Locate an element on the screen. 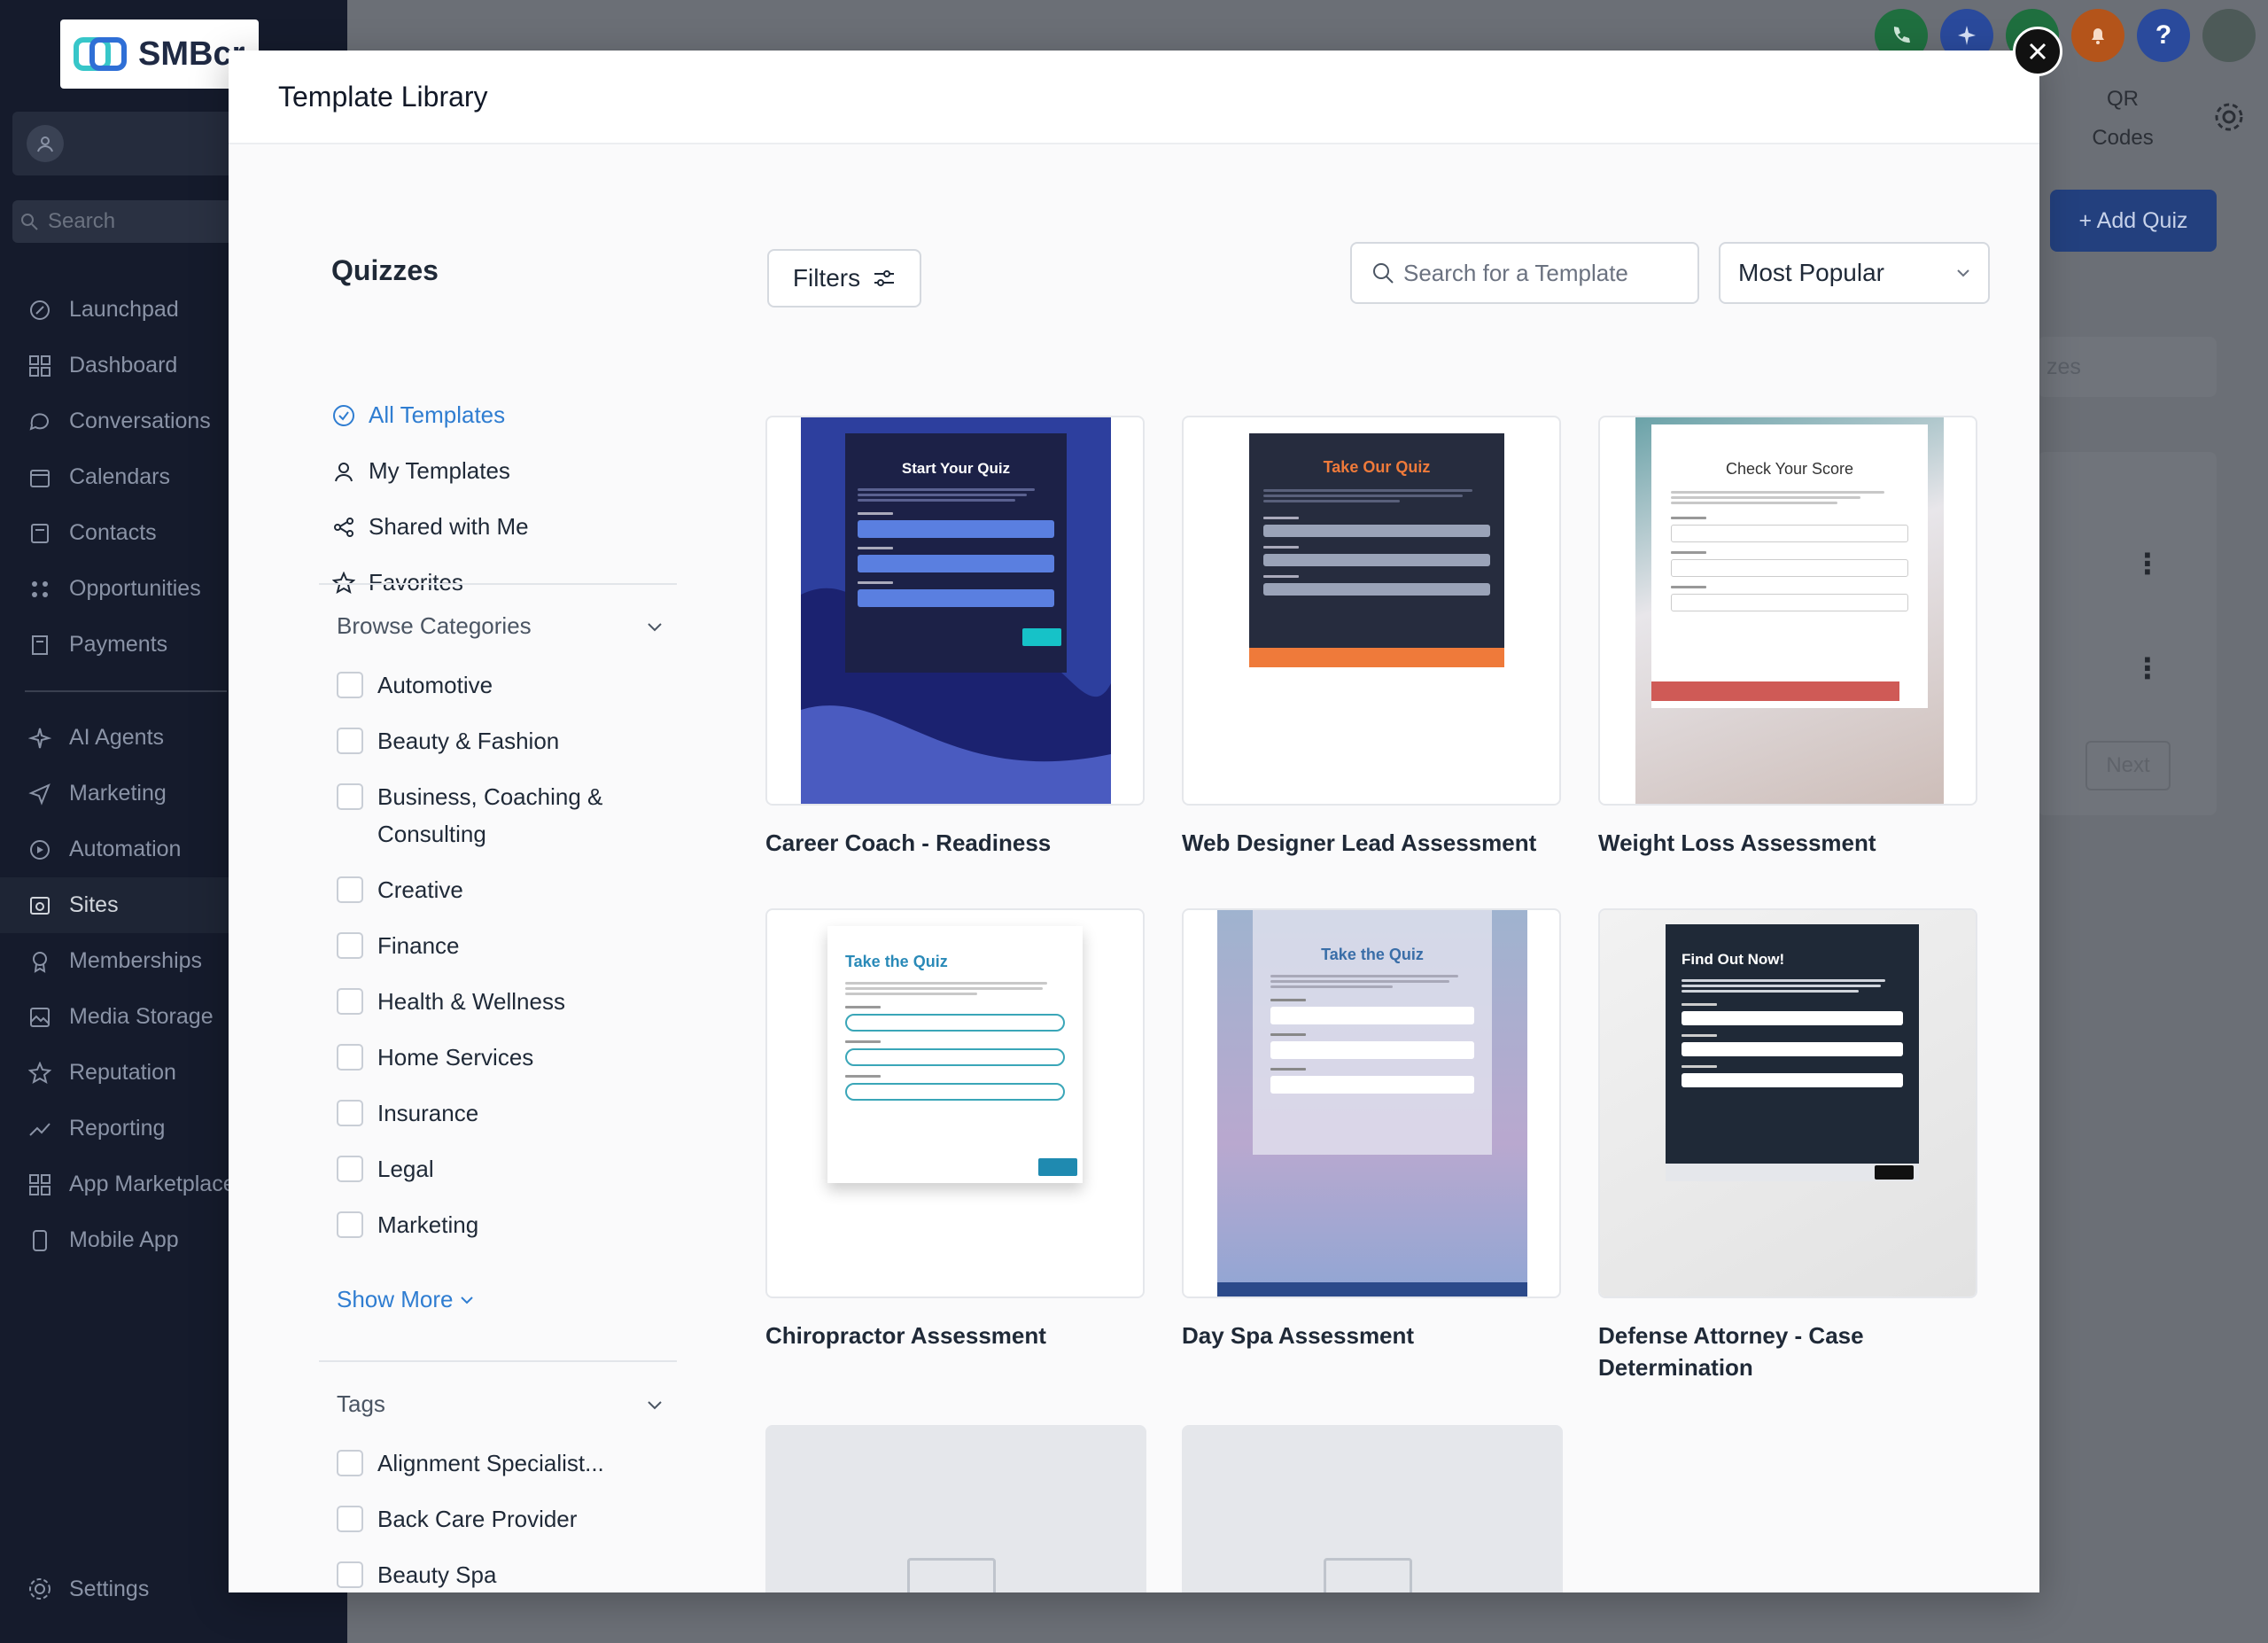  thumbnail-background: Take the Quiz is located at coordinates (1372, 1103).